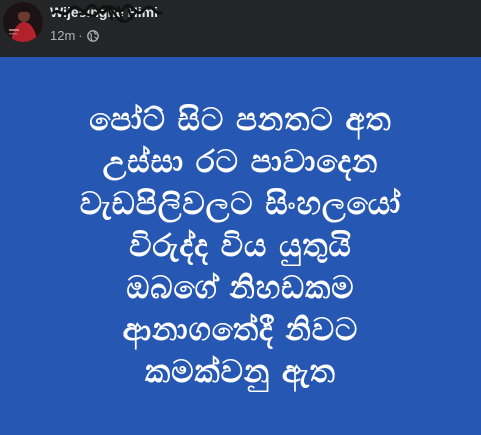 Image resolution: width=481 pixels, height=435 pixels. I want to click on post-text-line: විරුද්ද විය යුතුයි, so click(240, 246).